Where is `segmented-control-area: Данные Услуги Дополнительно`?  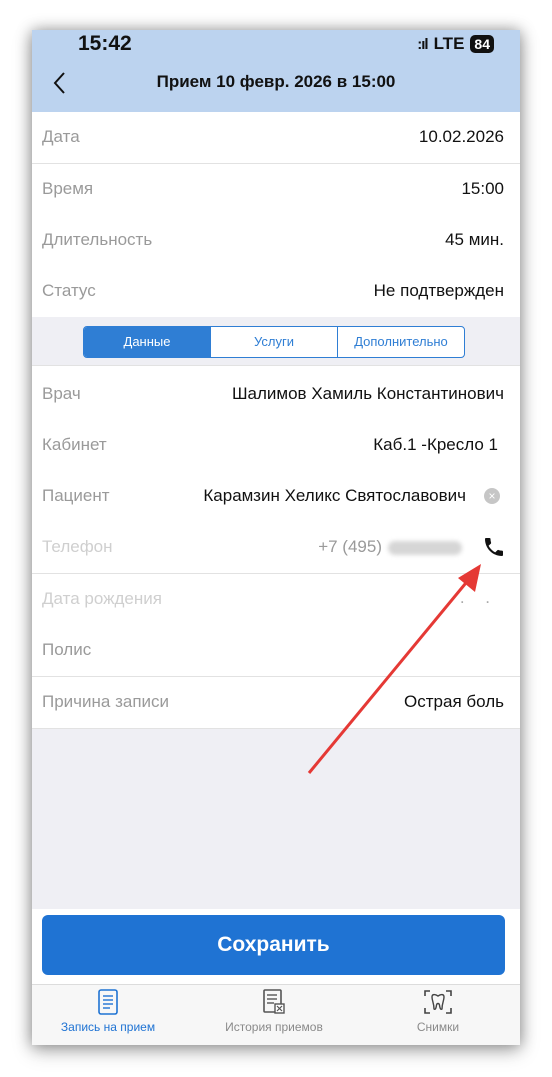 segmented-control-area: Данные Услуги Дополнительно is located at coordinates (276, 341).